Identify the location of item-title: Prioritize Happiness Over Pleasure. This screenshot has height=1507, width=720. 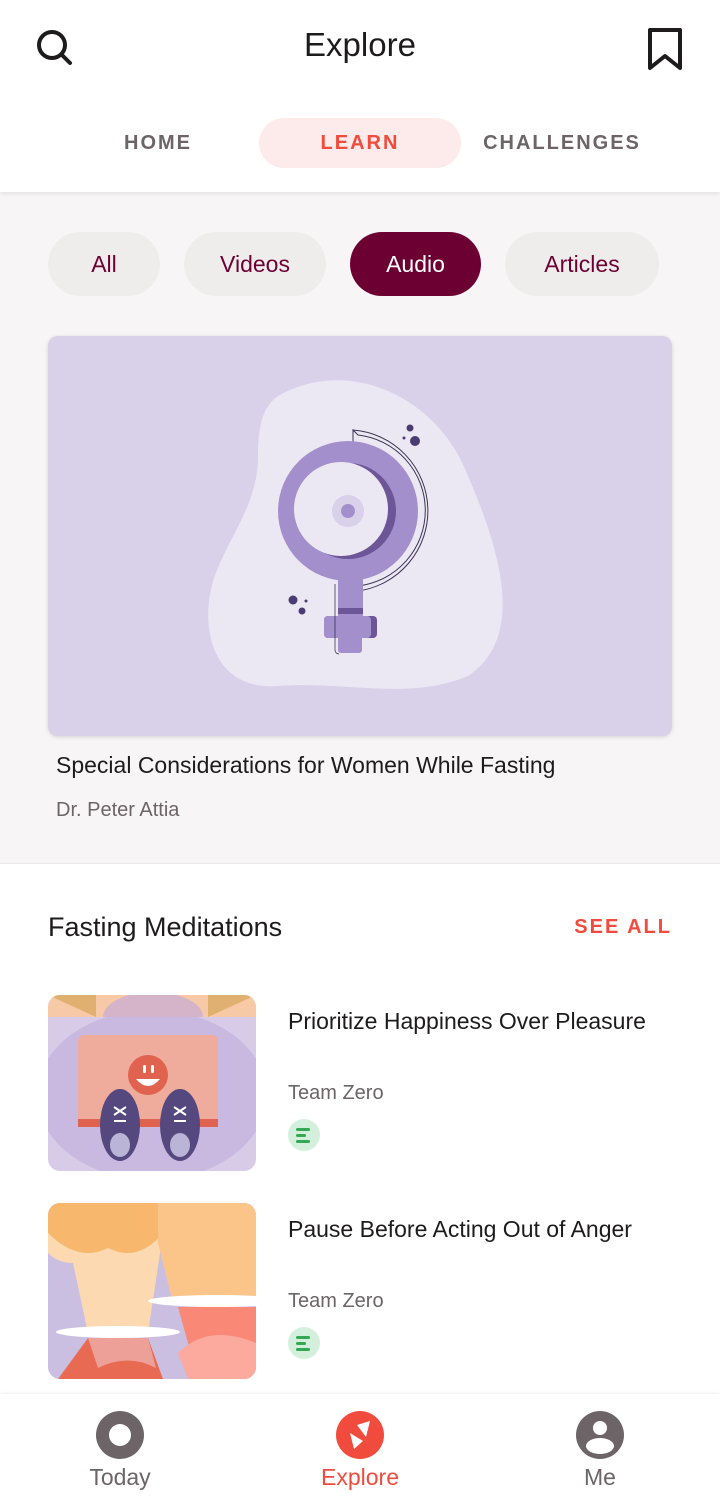
(467, 1021).